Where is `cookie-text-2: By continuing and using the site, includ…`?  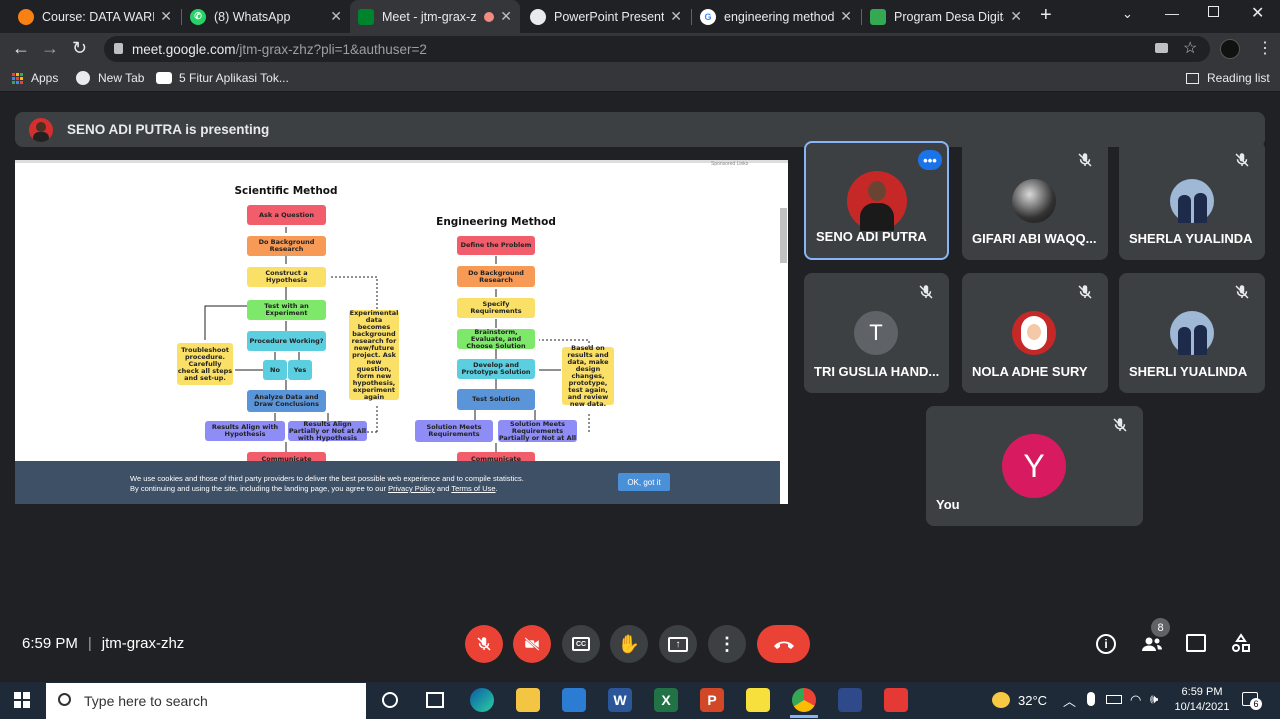
cookie-text-2: By continuing and using the site, includ… is located at coordinates (314, 488).